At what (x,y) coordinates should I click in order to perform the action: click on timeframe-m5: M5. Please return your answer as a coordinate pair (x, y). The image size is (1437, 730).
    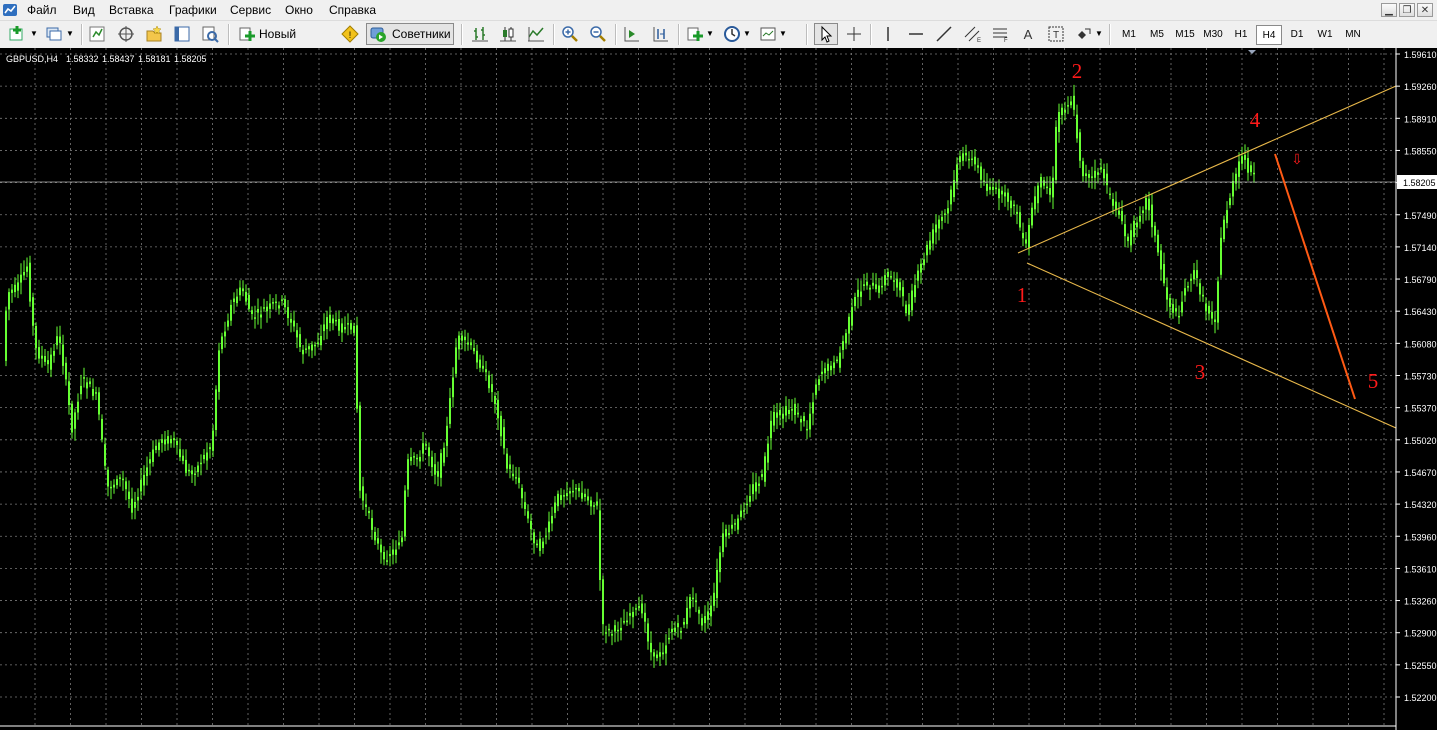
    Looking at the image, I should click on (1157, 35).